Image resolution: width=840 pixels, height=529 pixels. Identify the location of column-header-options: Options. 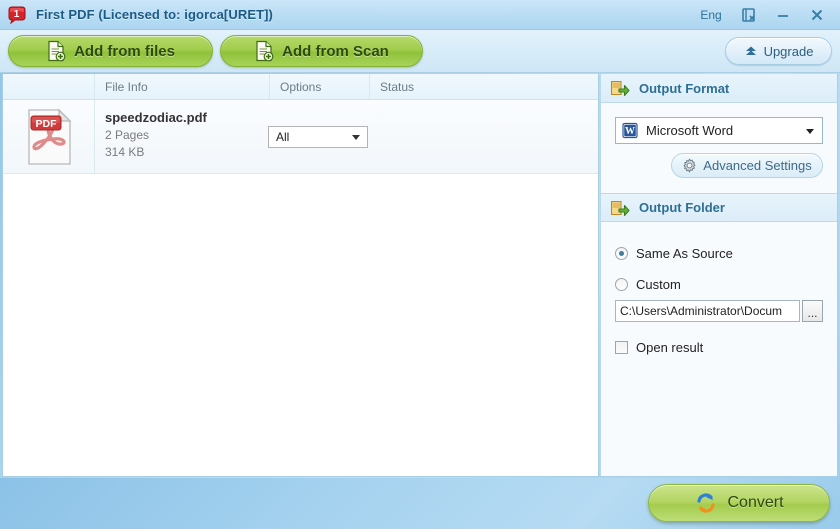
(320, 86).